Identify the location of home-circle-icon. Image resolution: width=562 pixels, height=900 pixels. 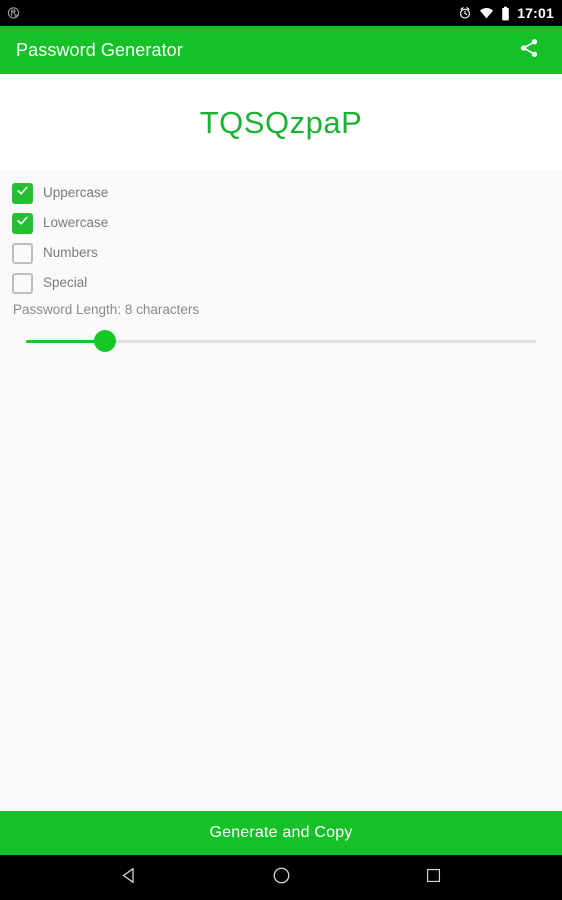
(281, 878).